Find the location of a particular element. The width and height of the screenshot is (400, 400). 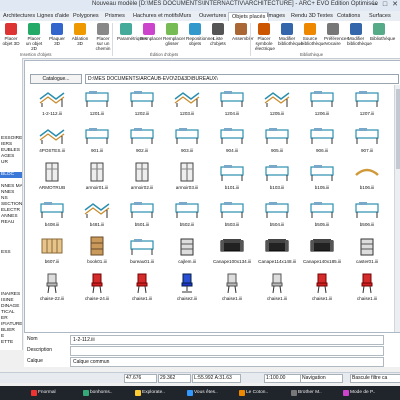

minimize-button: – is located at coordinates (375, 5).